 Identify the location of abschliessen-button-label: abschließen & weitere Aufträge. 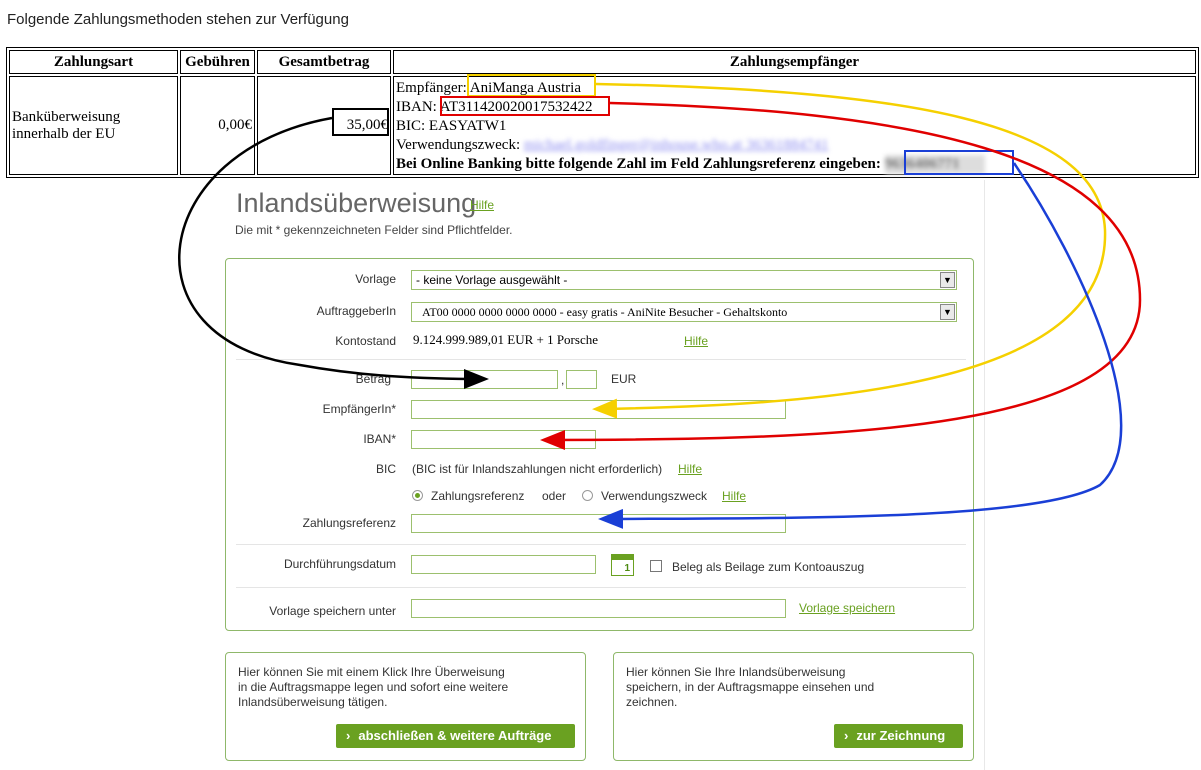
(455, 735).